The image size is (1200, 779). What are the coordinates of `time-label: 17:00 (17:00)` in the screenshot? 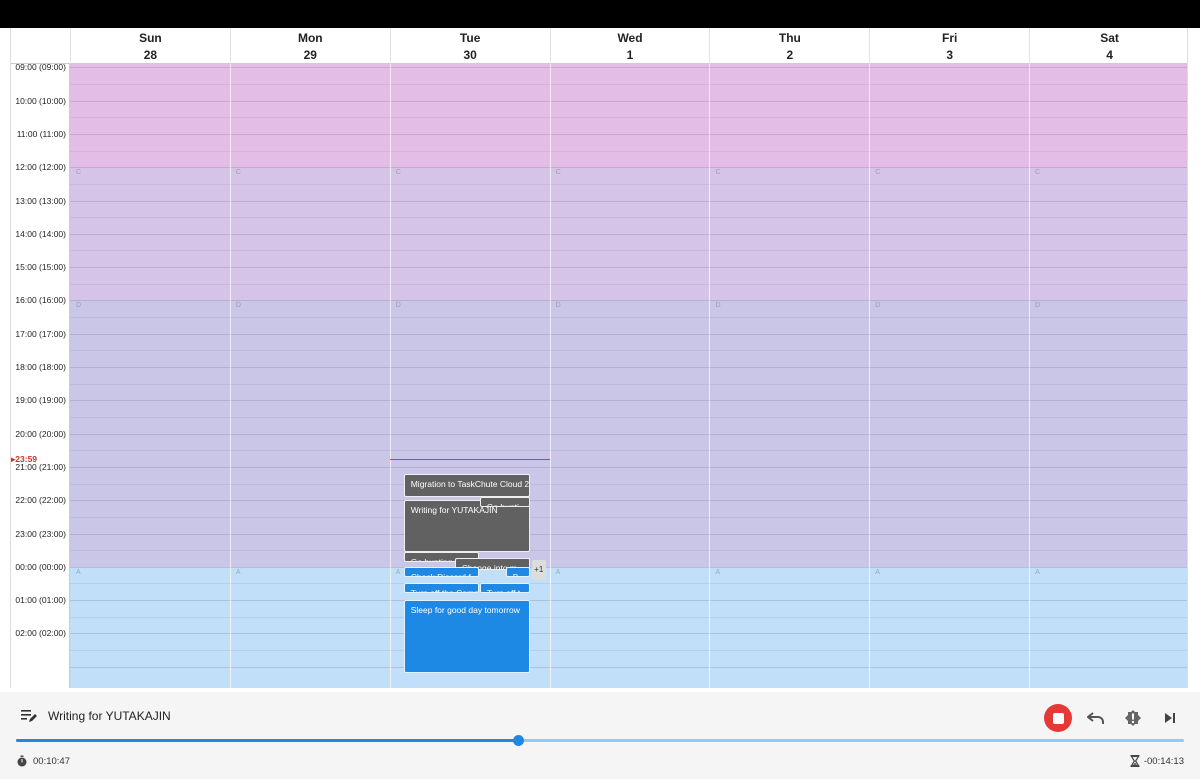 It's located at (40, 333).